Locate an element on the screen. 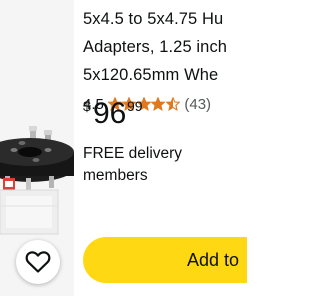 This screenshot has height=296, width=320. product-title-line: 5x120.65mm Whe is located at coordinates (150, 75).